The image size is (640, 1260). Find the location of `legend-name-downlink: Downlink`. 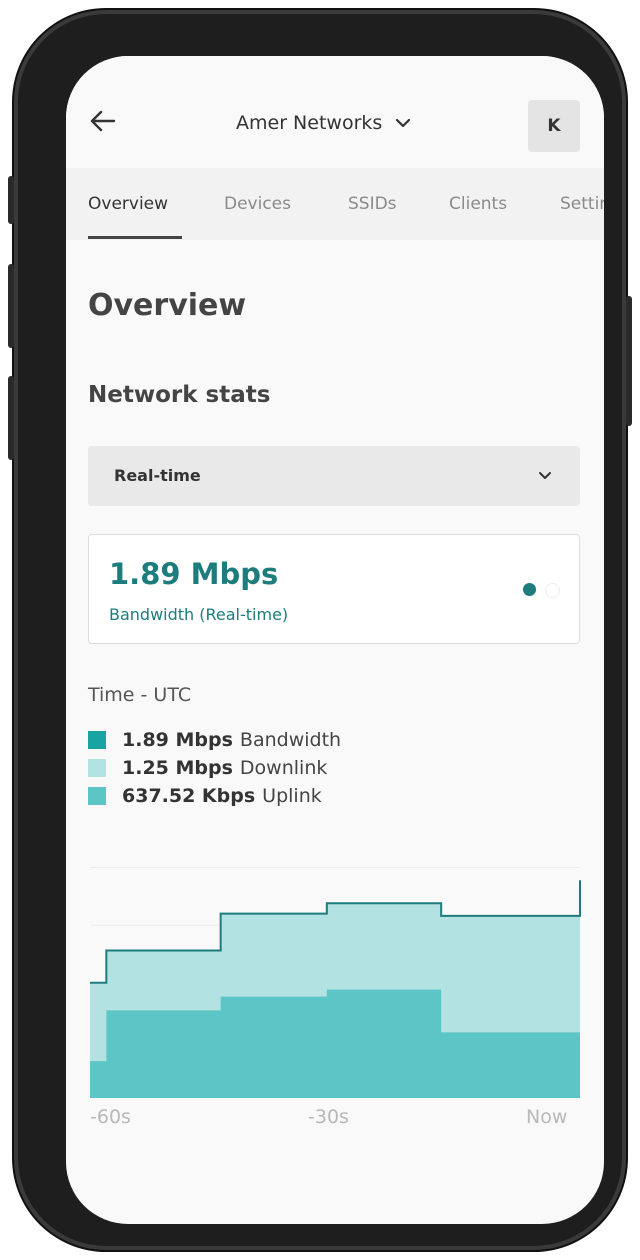

legend-name-downlink: Downlink is located at coordinates (283, 768).